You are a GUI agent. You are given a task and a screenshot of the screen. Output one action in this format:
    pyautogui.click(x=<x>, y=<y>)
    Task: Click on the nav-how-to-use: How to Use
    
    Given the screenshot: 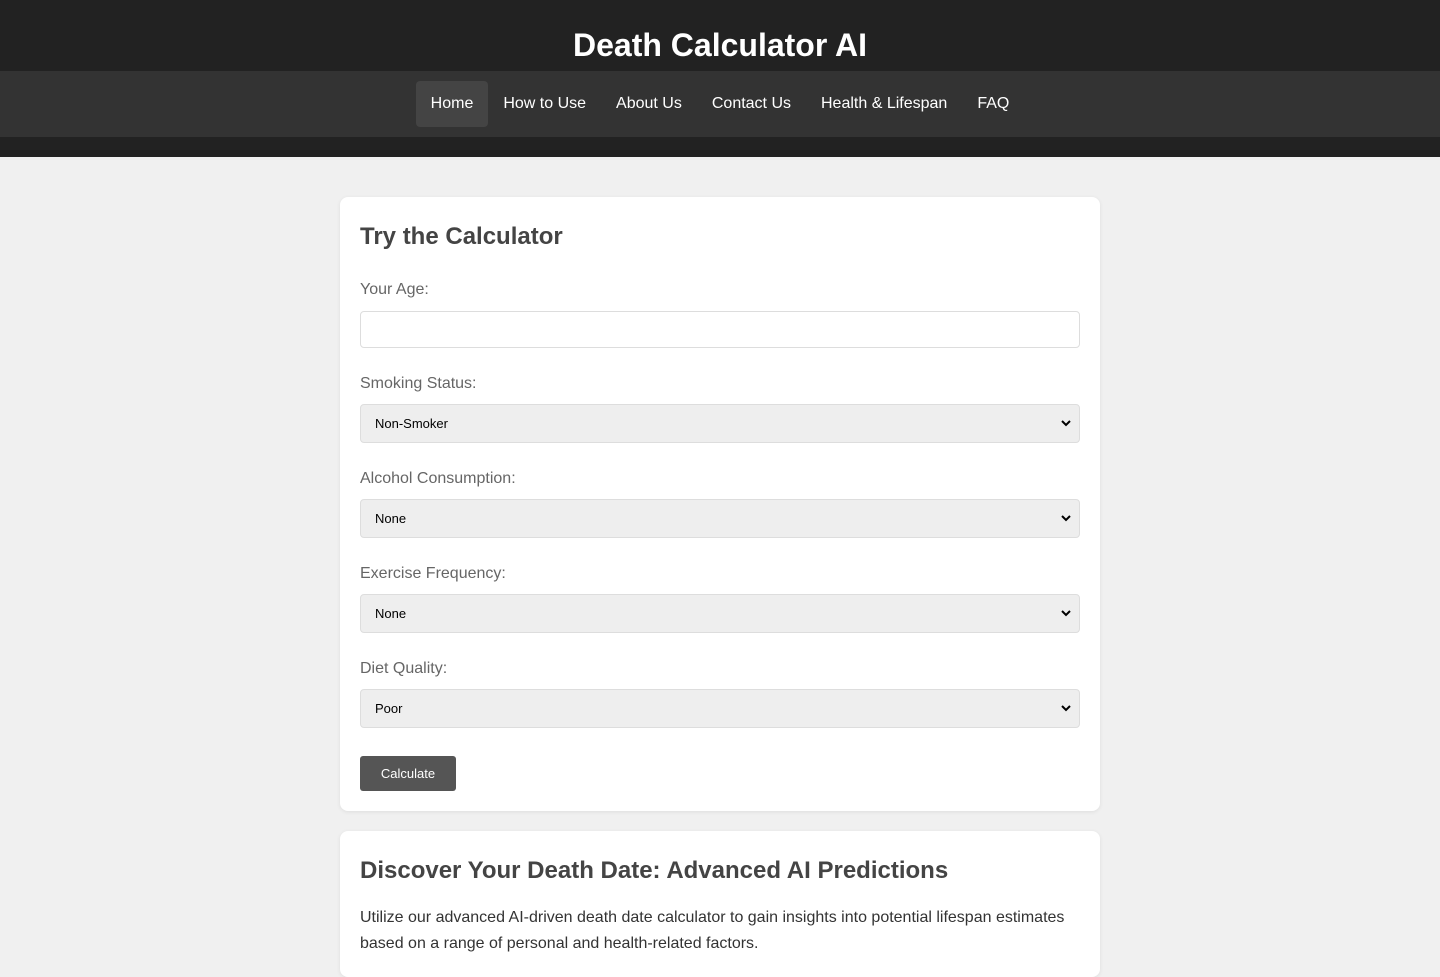 What is the action you would take?
    pyautogui.click(x=544, y=104)
    